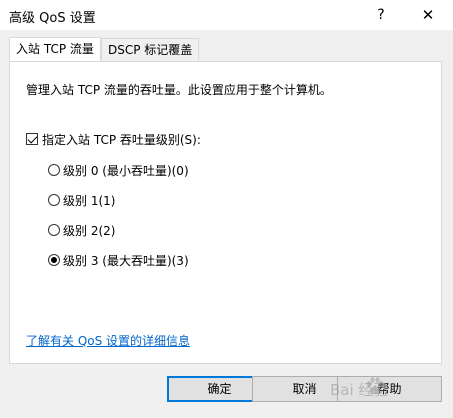 The image size is (453, 418). I want to click on help-icon: ?, so click(381, 15).